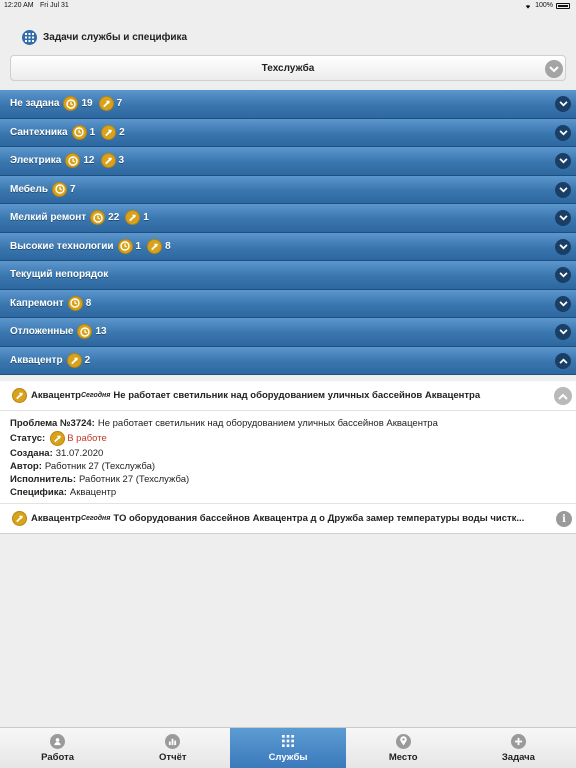 Image resolution: width=576 pixels, height=768 pixels. What do you see at coordinates (115, 37) in the screenshot?
I see `page-title: Задачи службы и специфика` at bounding box center [115, 37].